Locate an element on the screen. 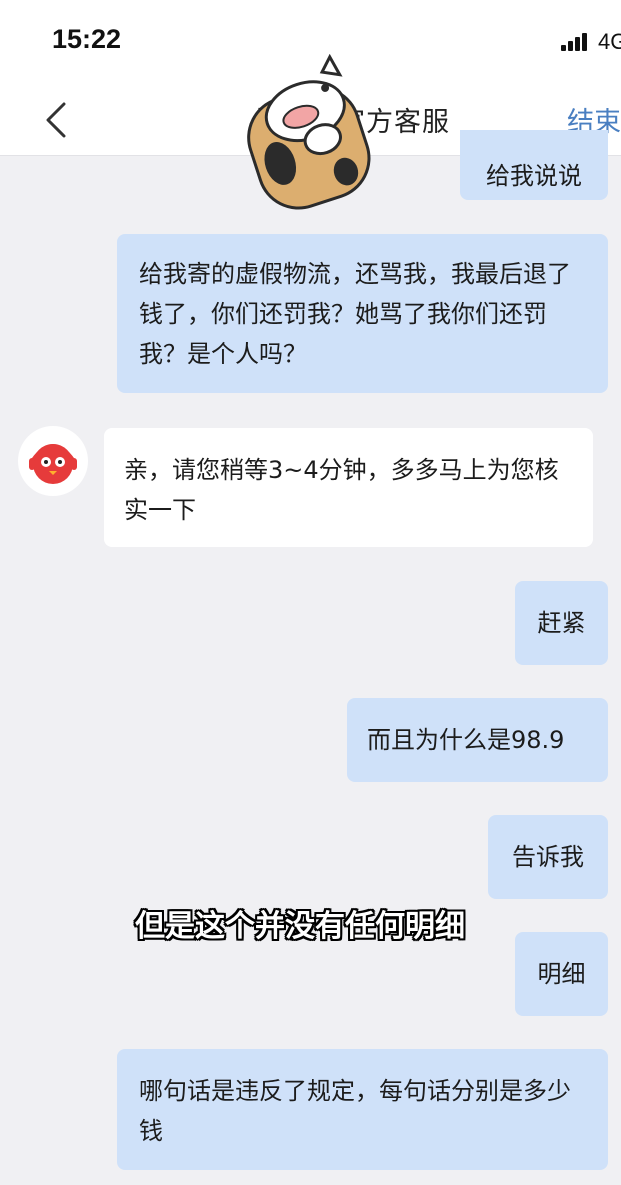 The height and width of the screenshot is (1185, 621). message-bubble-outgoing: 给我说说 is located at coordinates (534, 165).